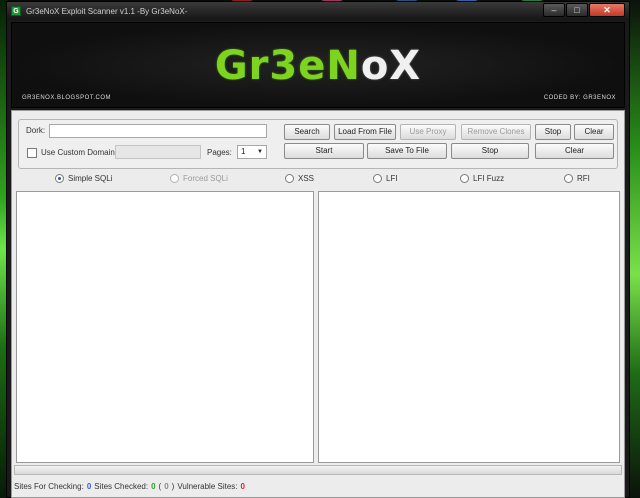 The width and height of the screenshot is (640, 498). What do you see at coordinates (365, 132) in the screenshot?
I see `load-from-file-button: Load From File` at bounding box center [365, 132].